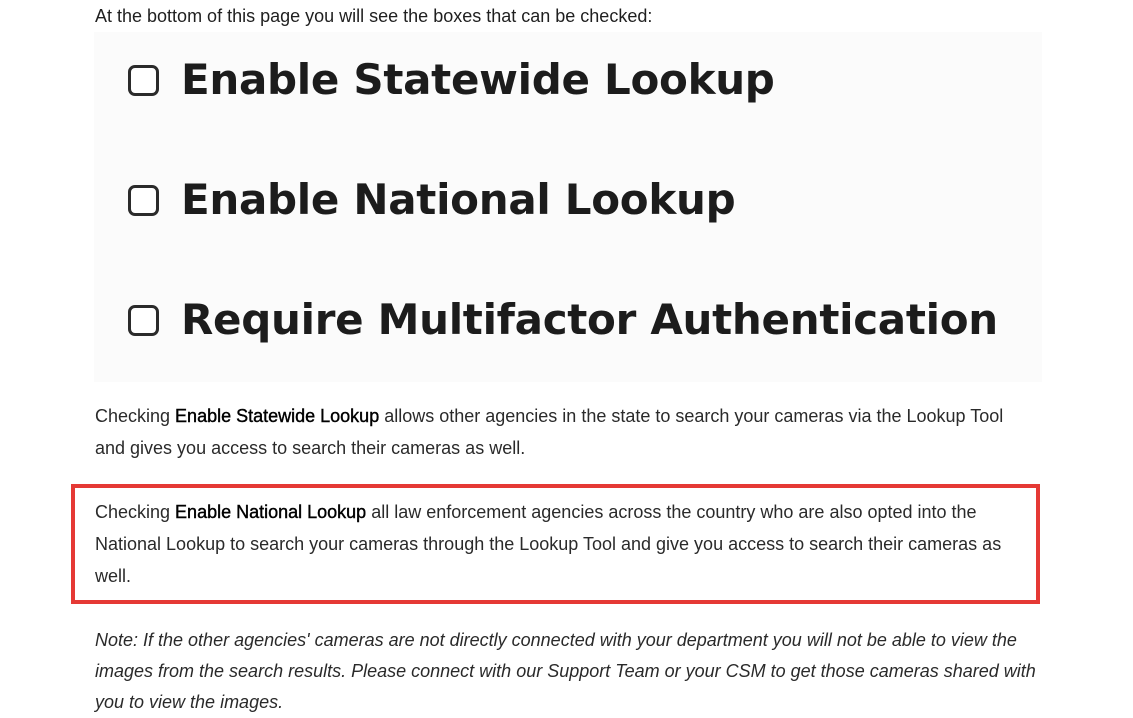 This screenshot has width=1133, height=718. What do you see at coordinates (458, 199) in the screenshot?
I see `national-lookup-label: Enable National Lookup` at bounding box center [458, 199].